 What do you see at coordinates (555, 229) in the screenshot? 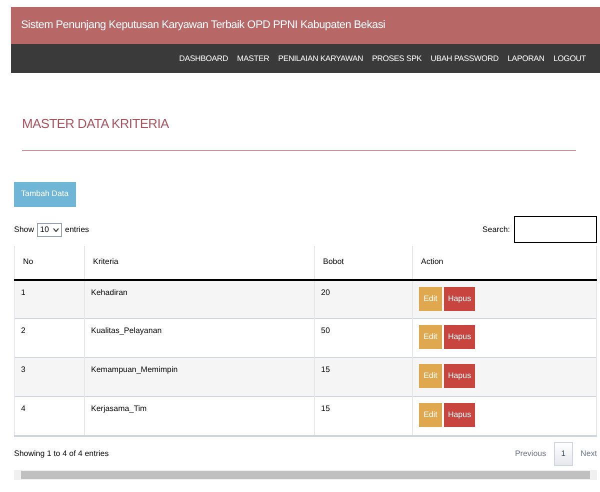
I see `search-field` at bounding box center [555, 229].